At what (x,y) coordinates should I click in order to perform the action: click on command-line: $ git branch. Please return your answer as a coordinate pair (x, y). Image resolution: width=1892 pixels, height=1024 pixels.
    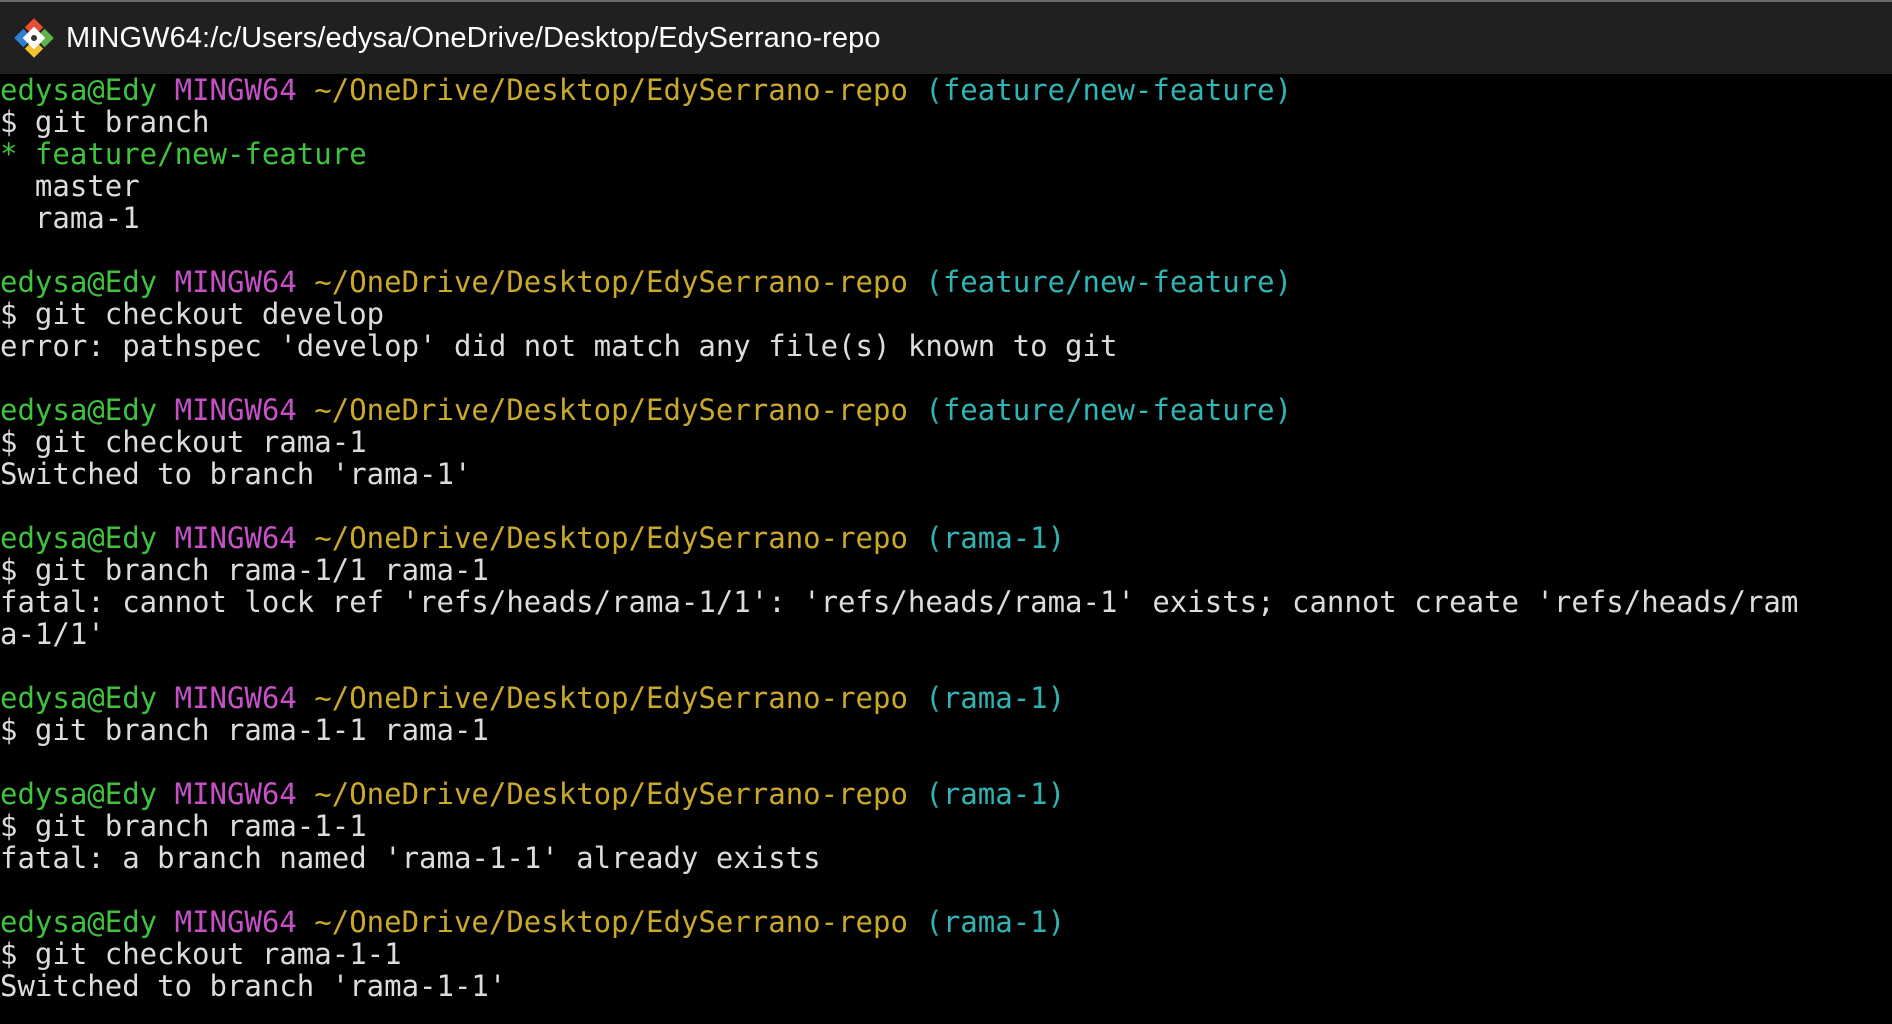
    Looking at the image, I should click on (946, 122).